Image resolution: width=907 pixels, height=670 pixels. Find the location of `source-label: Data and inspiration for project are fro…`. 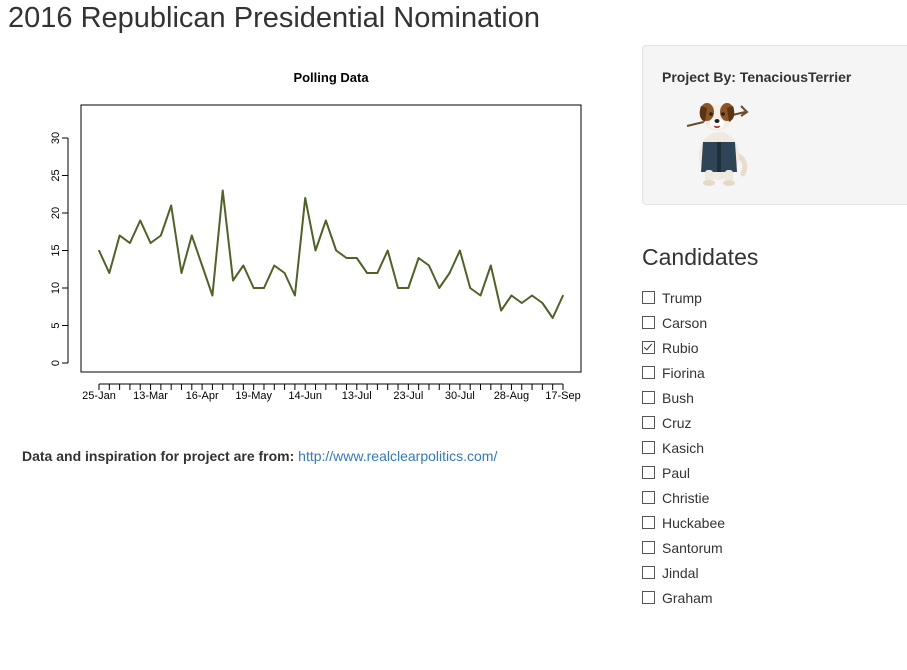

source-label: Data and inspiration for project are fro… is located at coordinates (158, 456).